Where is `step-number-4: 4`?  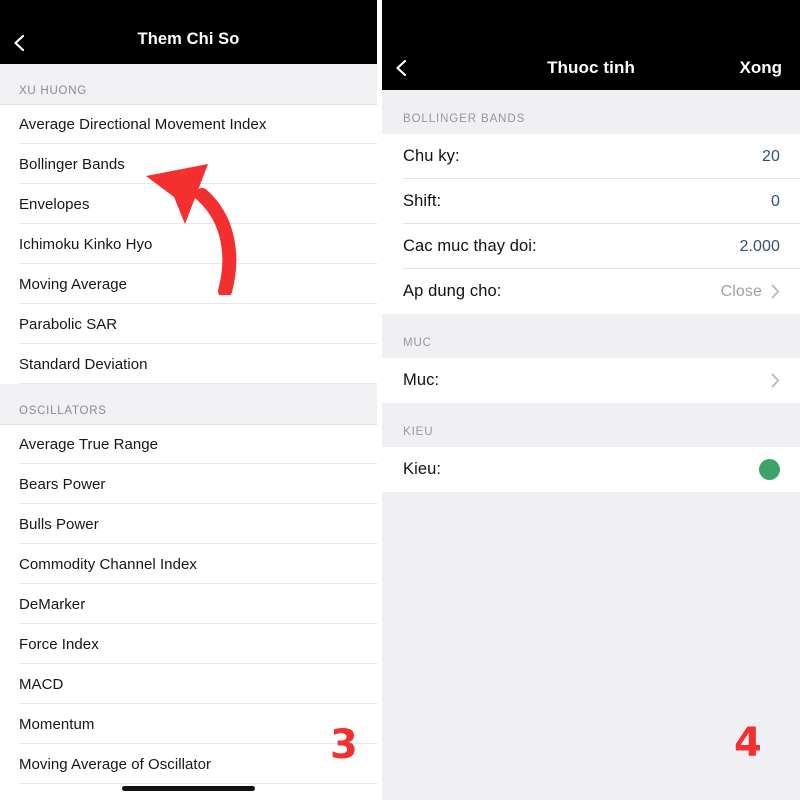
step-number-4: 4 is located at coordinates (748, 743).